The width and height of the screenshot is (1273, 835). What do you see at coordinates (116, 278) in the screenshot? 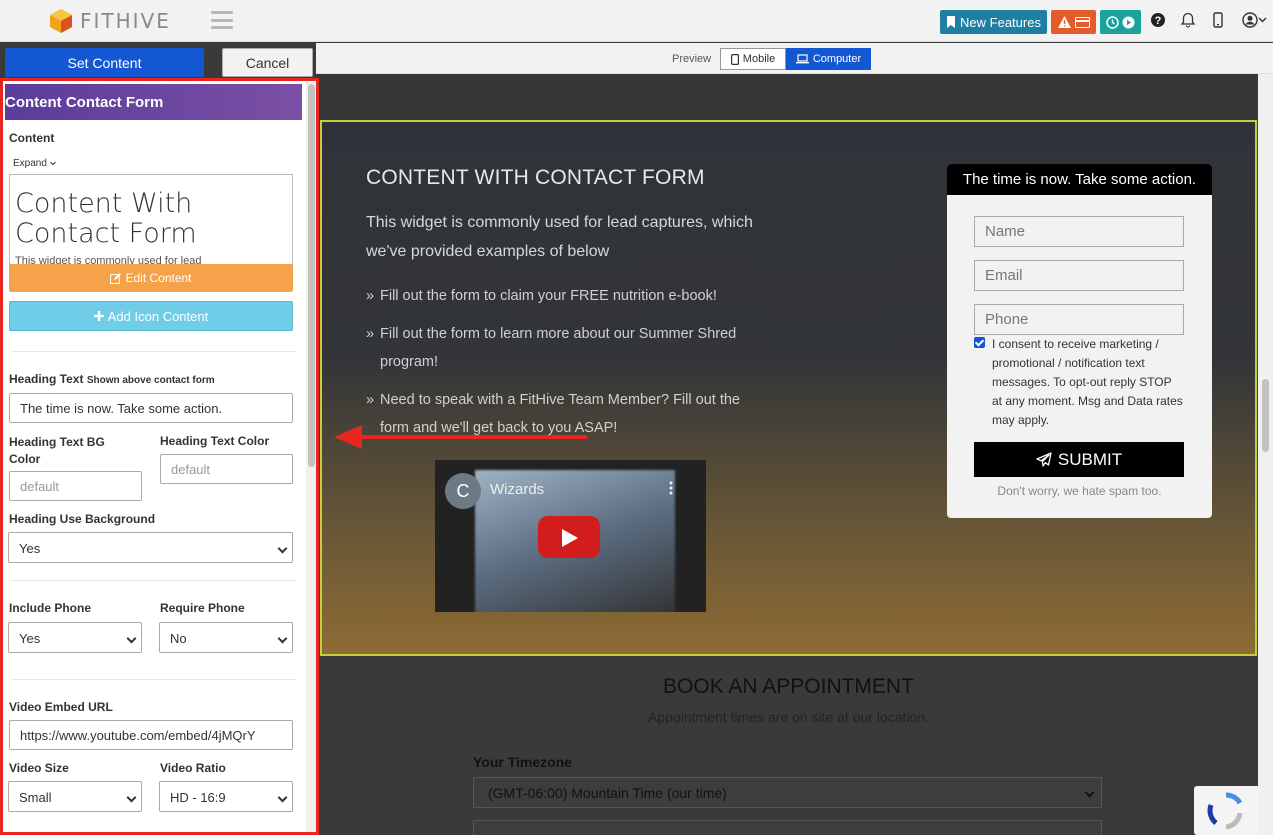
I see `edit-icon` at bounding box center [116, 278].